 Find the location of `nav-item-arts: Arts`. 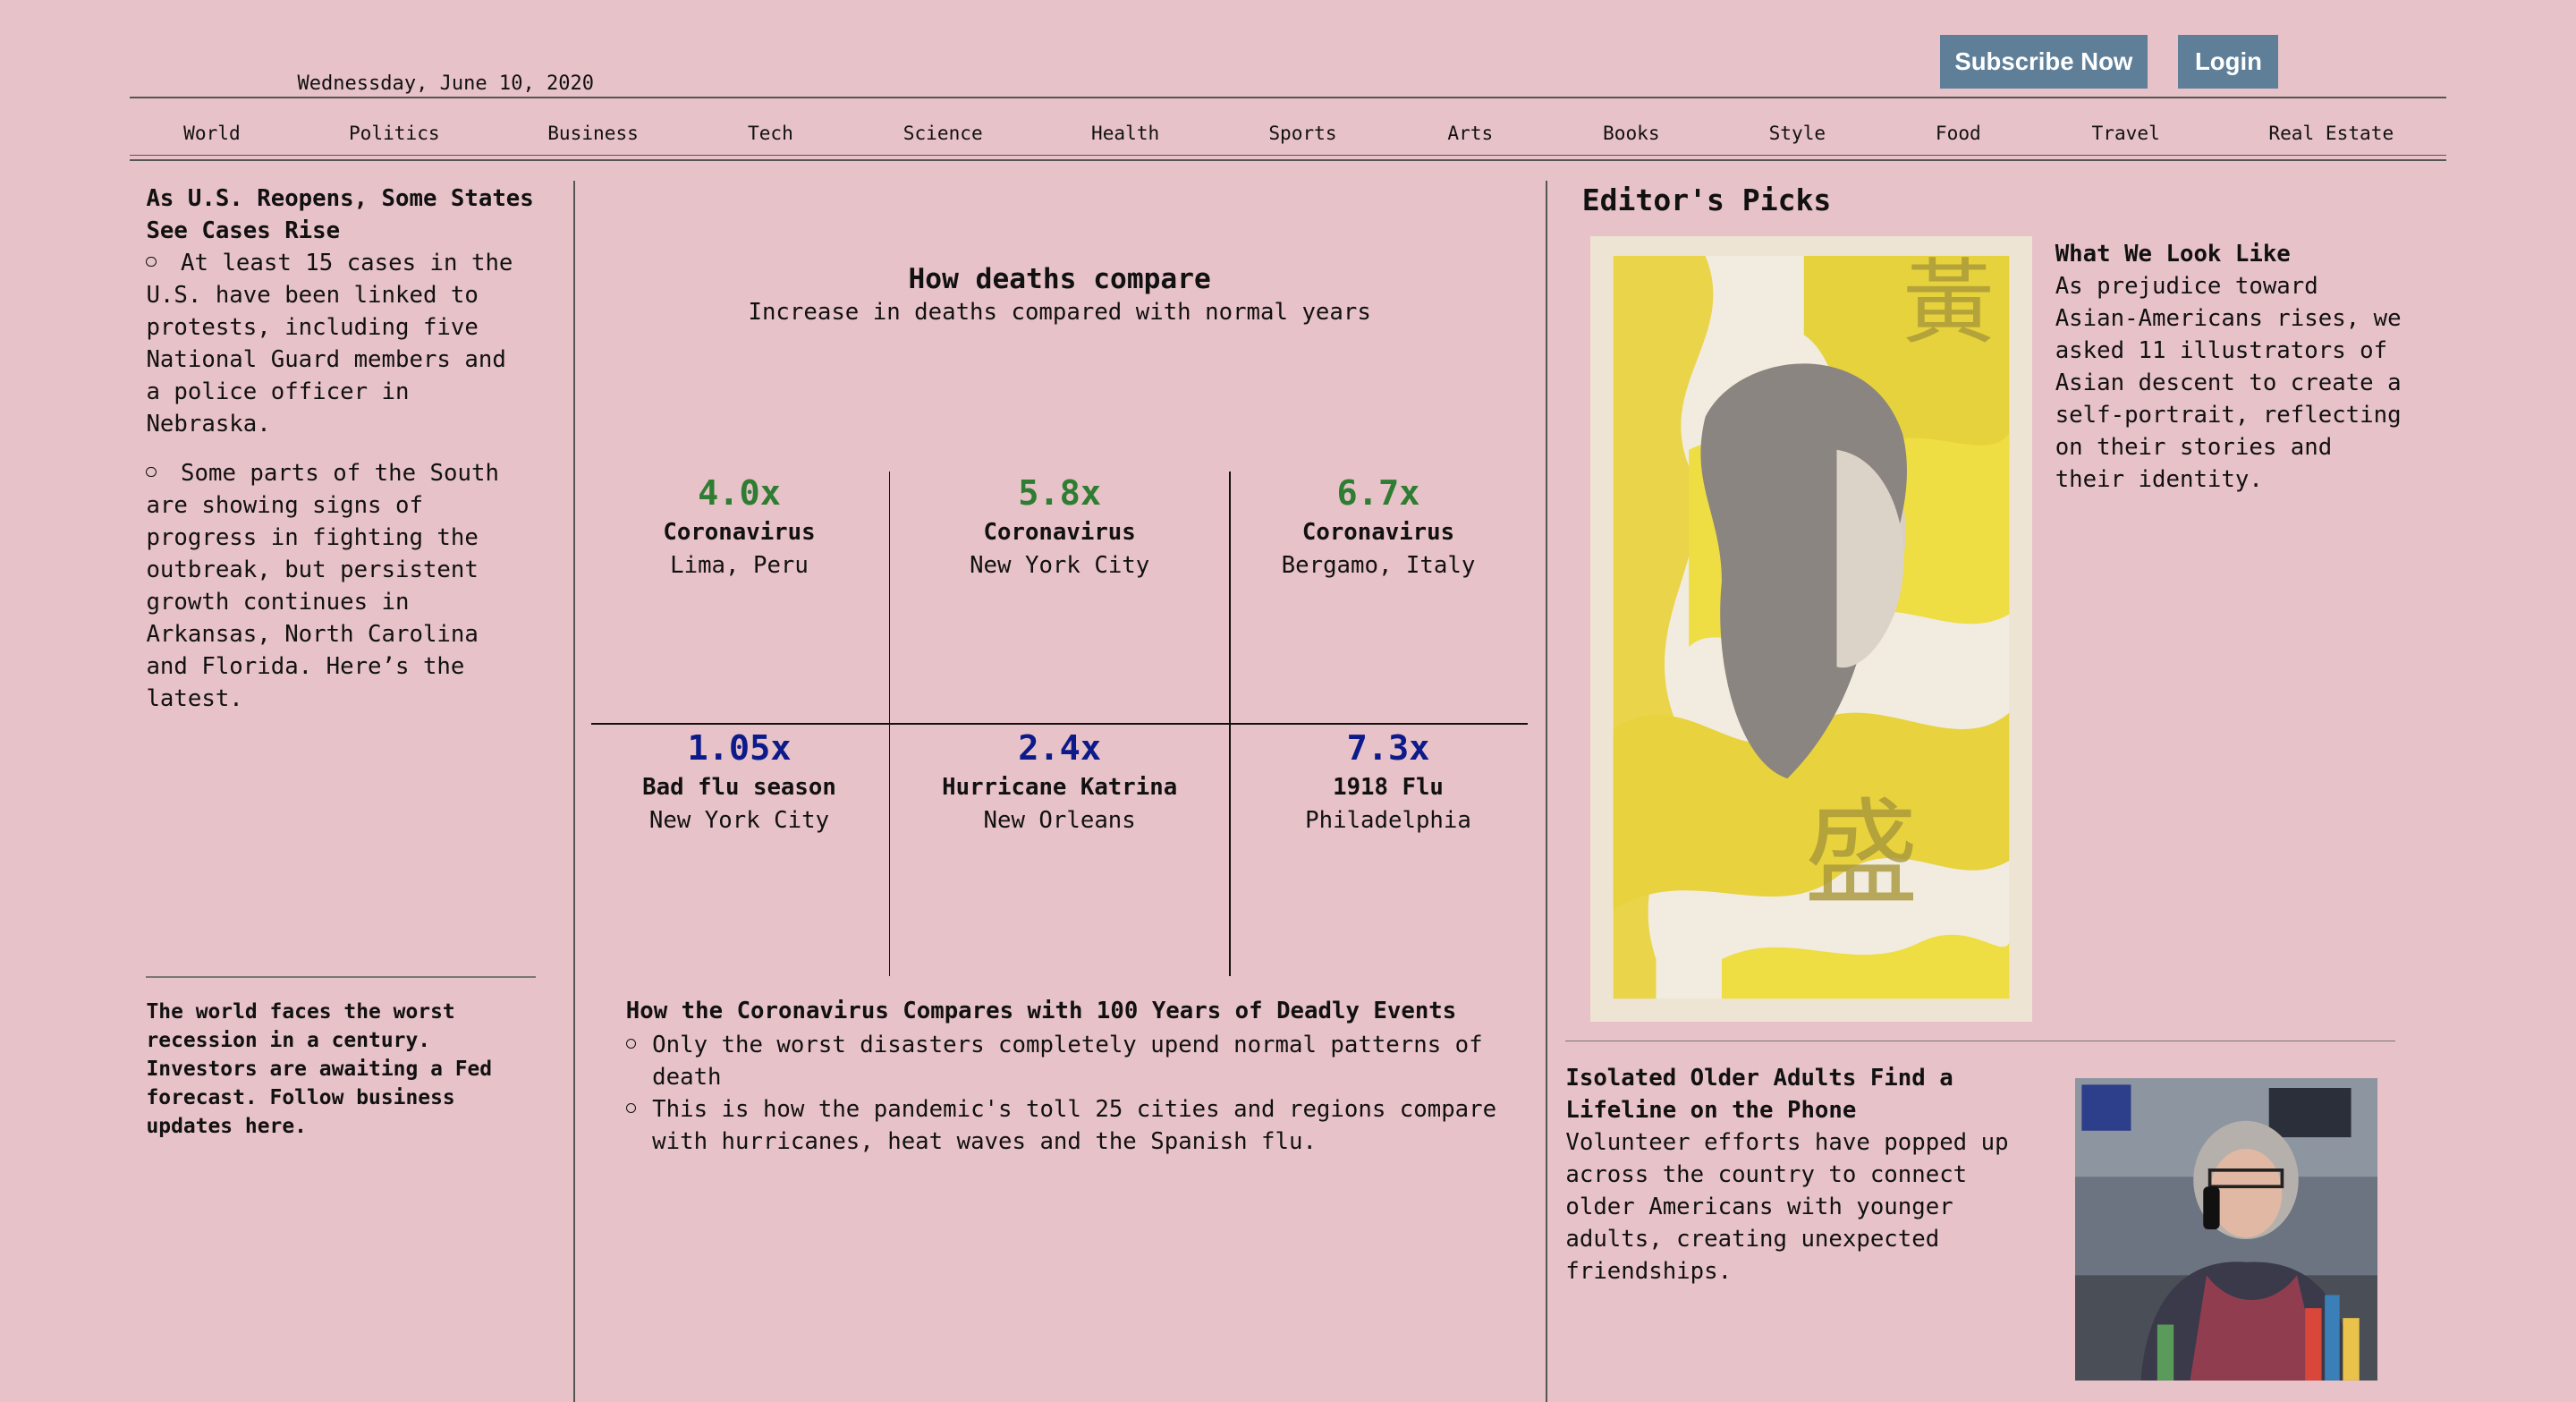

nav-item-arts: Arts is located at coordinates (1470, 133).